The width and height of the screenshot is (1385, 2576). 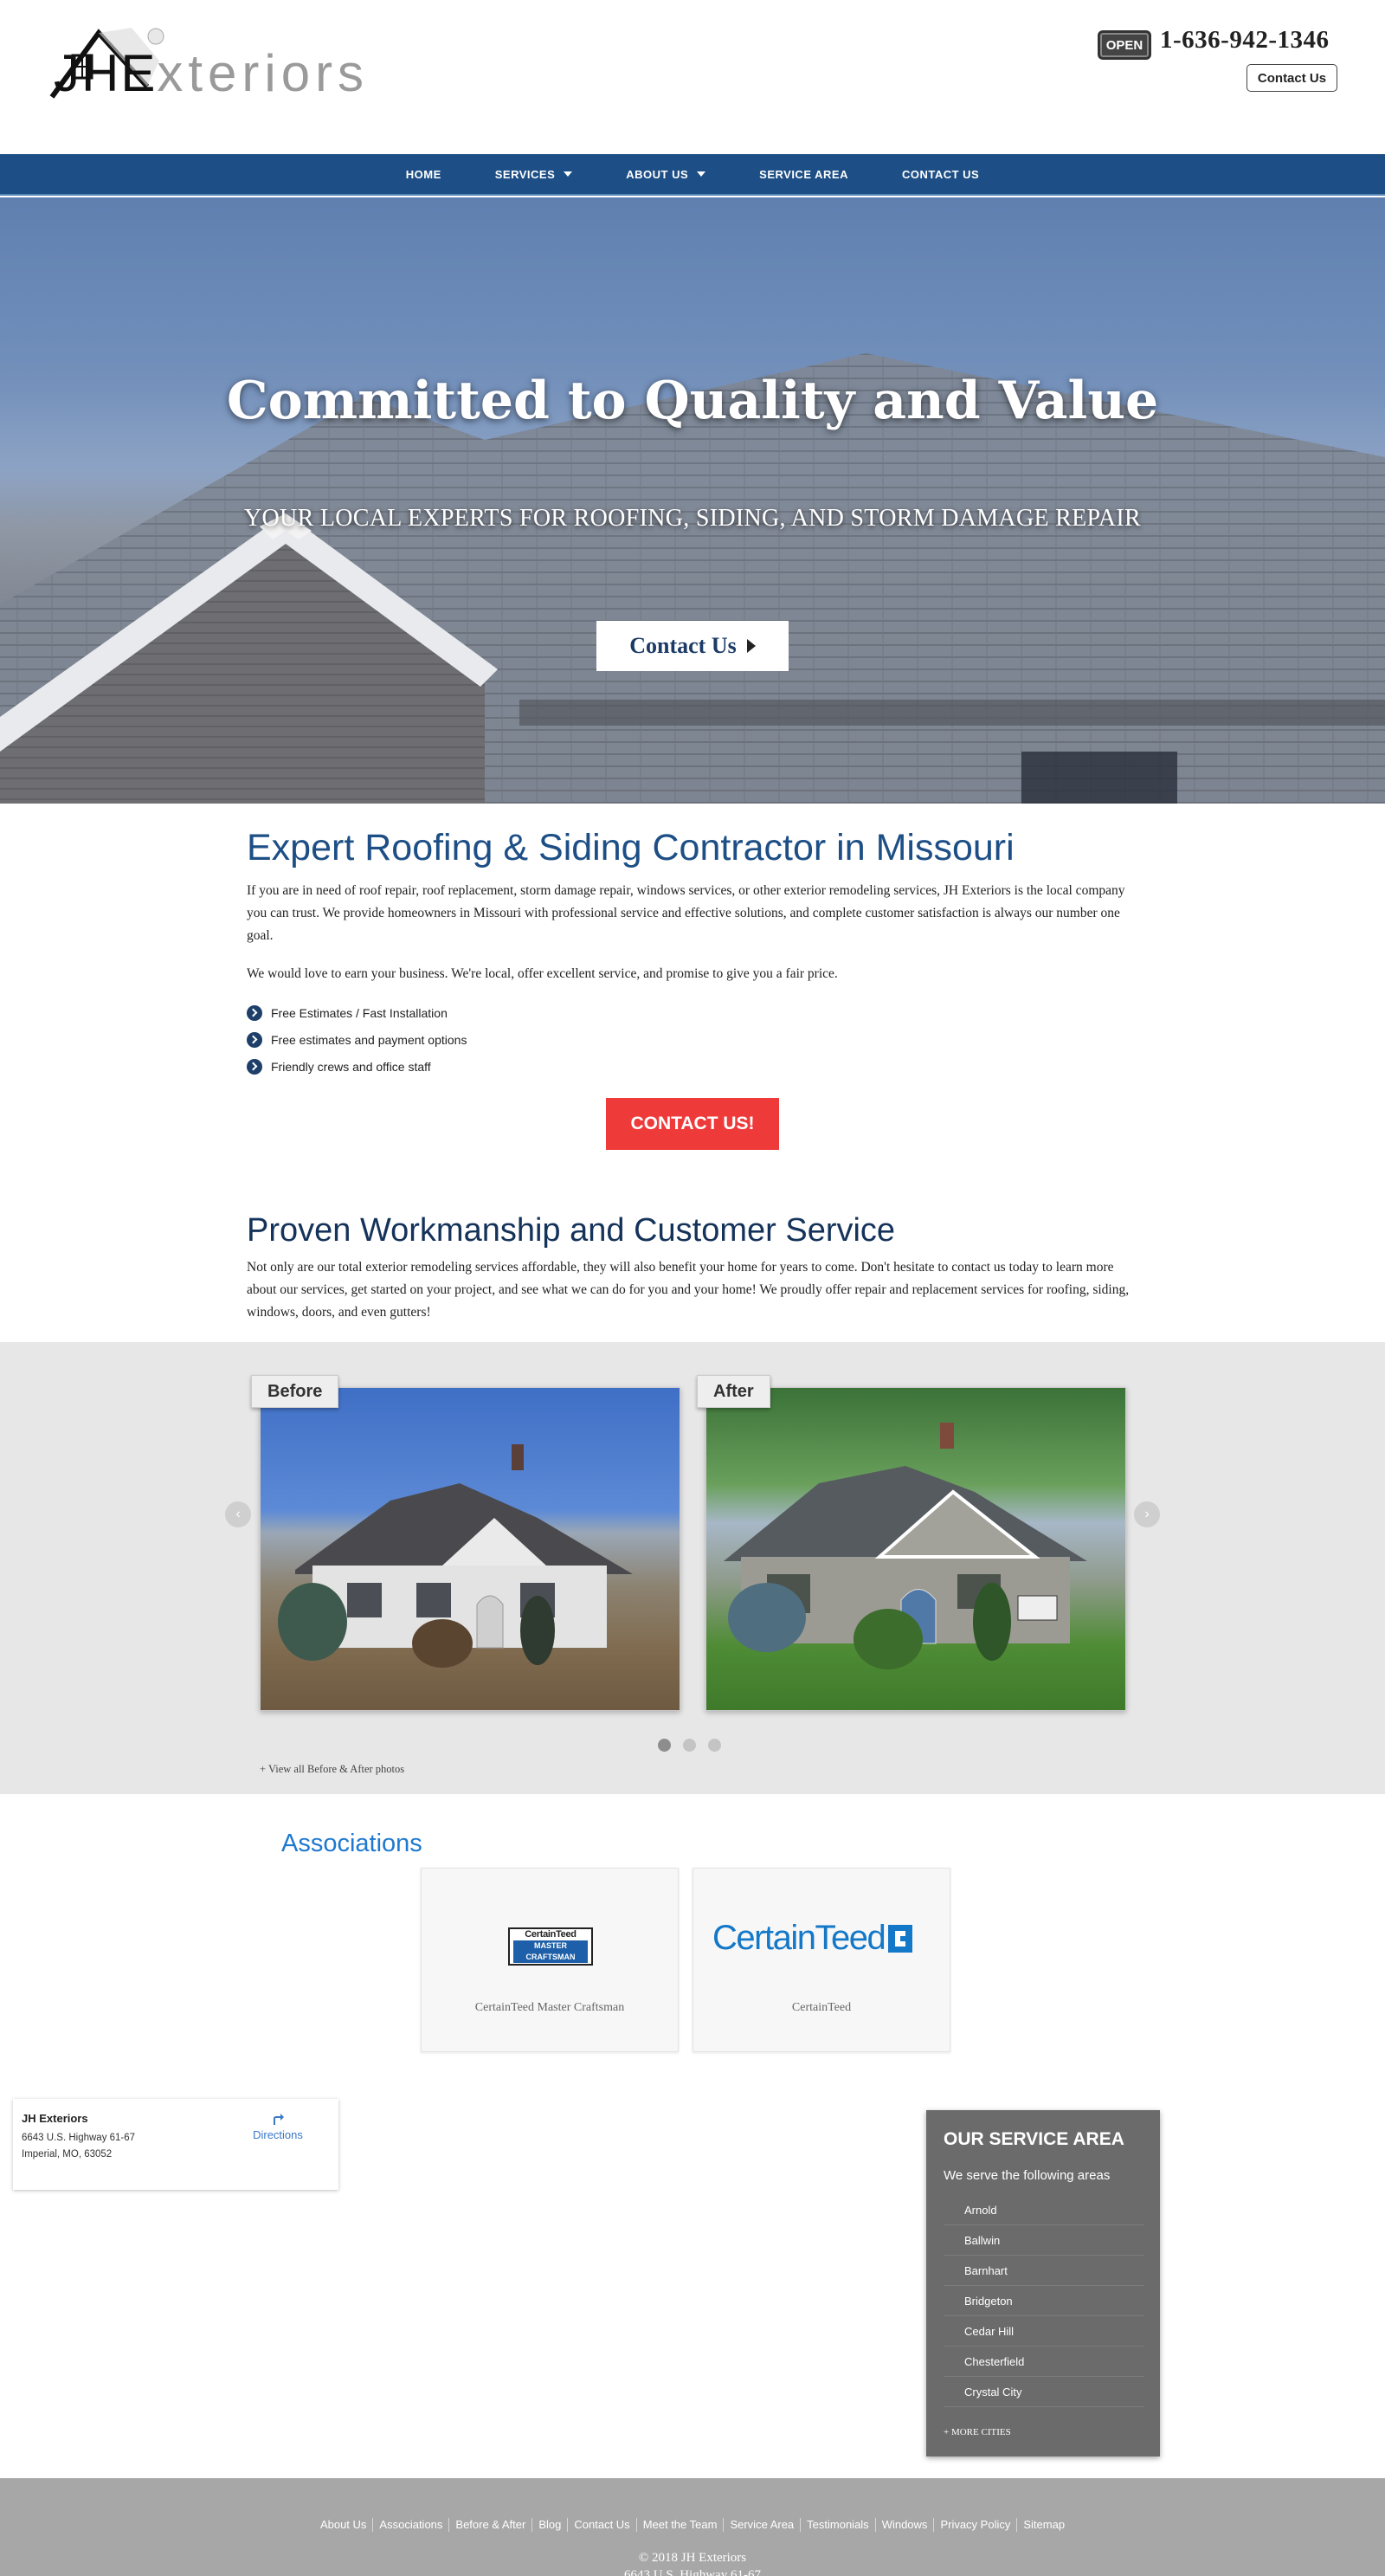 What do you see at coordinates (799, 1938) in the screenshot?
I see `logo-text: CertainTeed` at bounding box center [799, 1938].